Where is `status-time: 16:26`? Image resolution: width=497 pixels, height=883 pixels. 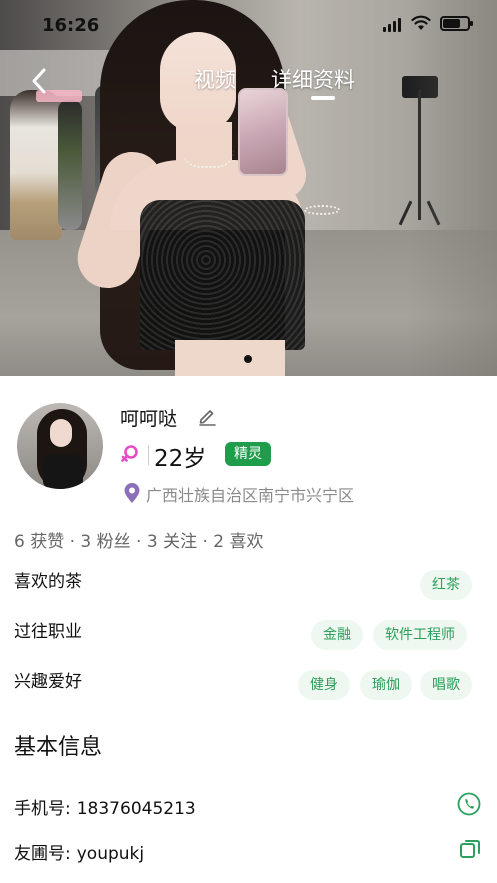 status-time: 16:26 is located at coordinates (71, 25).